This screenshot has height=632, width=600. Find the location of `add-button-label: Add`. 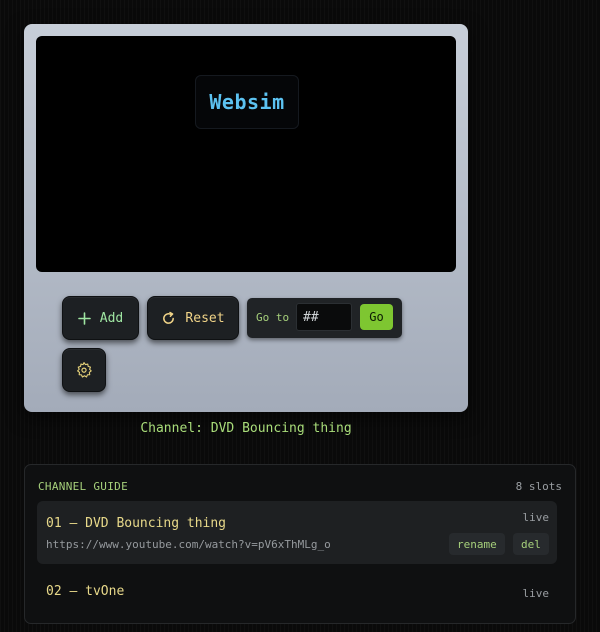

add-button-label: Add is located at coordinates (111, 318).